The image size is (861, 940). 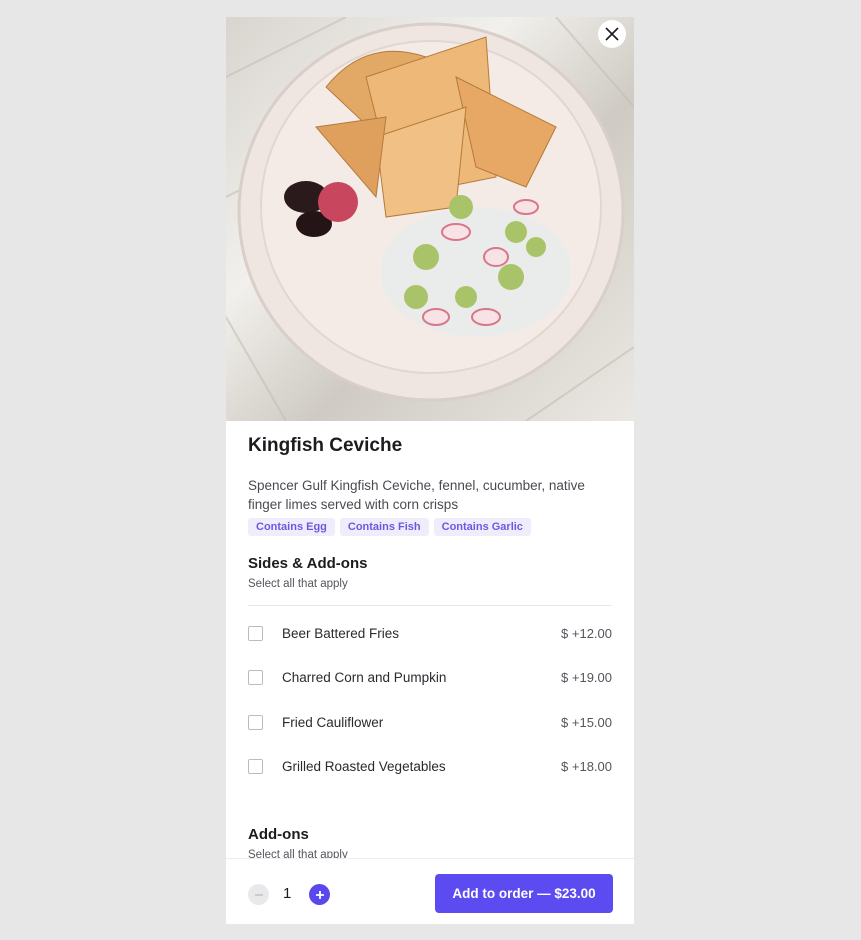 I want to click on option-price: $ +19.00, so click(x=586, y=677).